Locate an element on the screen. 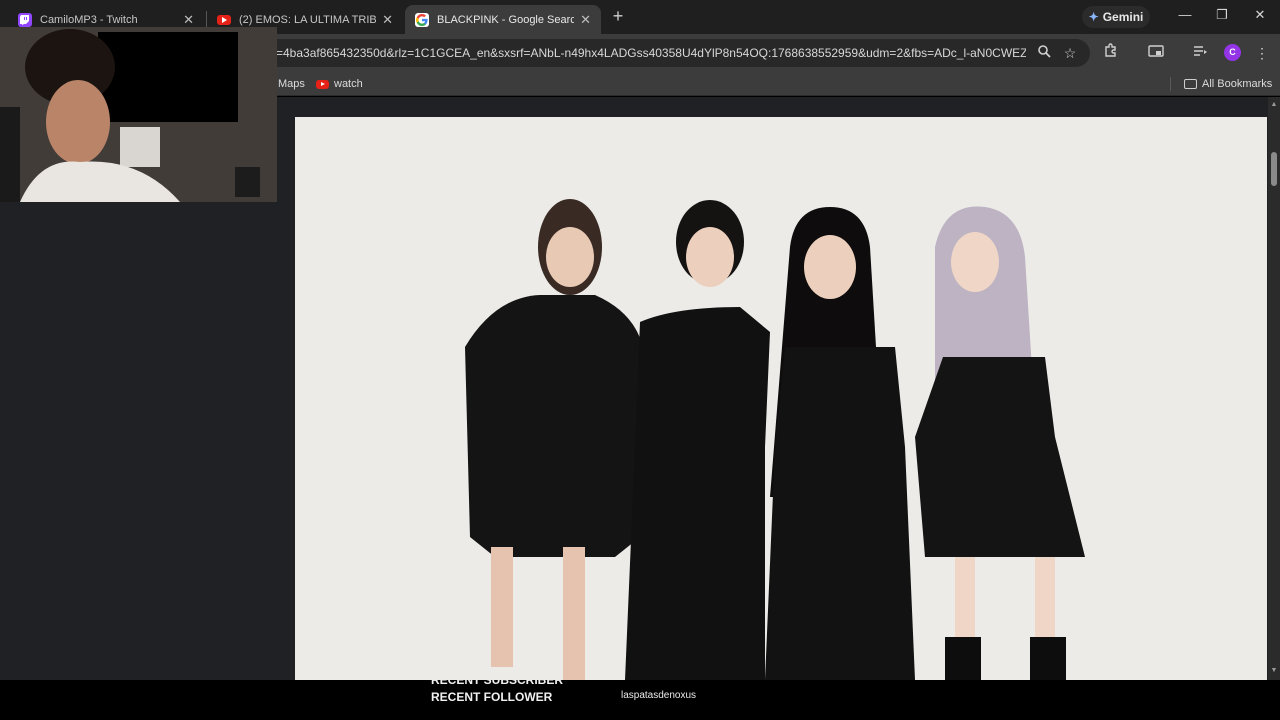  minimize-button: — is located at coordinates (1185, 17).